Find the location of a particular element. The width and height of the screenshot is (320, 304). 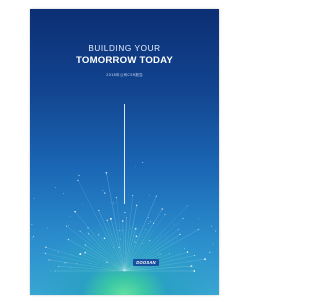

cover-subtitle: 2018年公司CSR报告 is located at coordinates (124, 75).